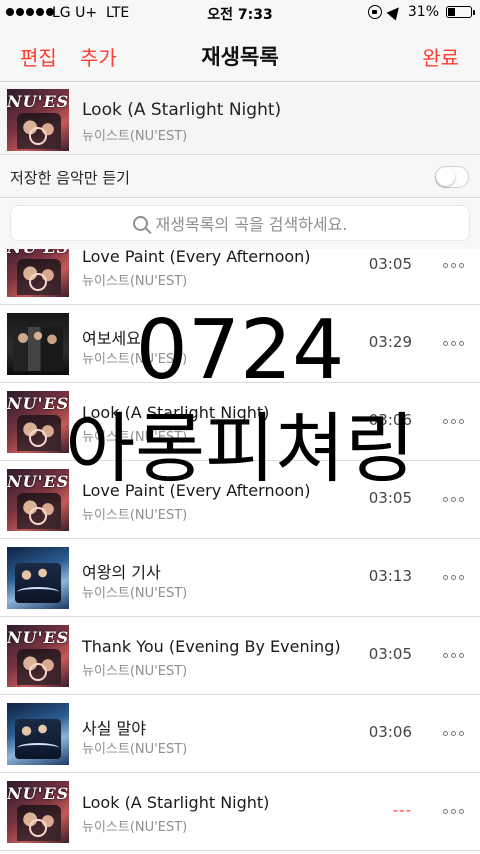 Image resolution: width=480 pixels, height=854 pixels. What do you see at coordinates (402, 810) in the screenshot?
I see `song-duration: ---` at bounding box center [402, 810].